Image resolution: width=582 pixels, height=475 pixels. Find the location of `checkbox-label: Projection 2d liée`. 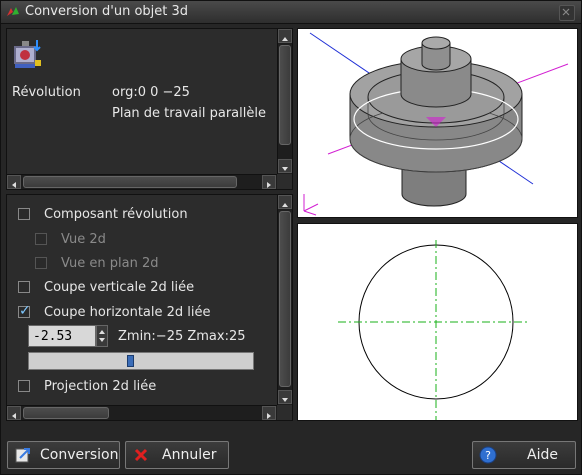

checkbox-label: Projection 2d liée is located at coordinates (100, 386).